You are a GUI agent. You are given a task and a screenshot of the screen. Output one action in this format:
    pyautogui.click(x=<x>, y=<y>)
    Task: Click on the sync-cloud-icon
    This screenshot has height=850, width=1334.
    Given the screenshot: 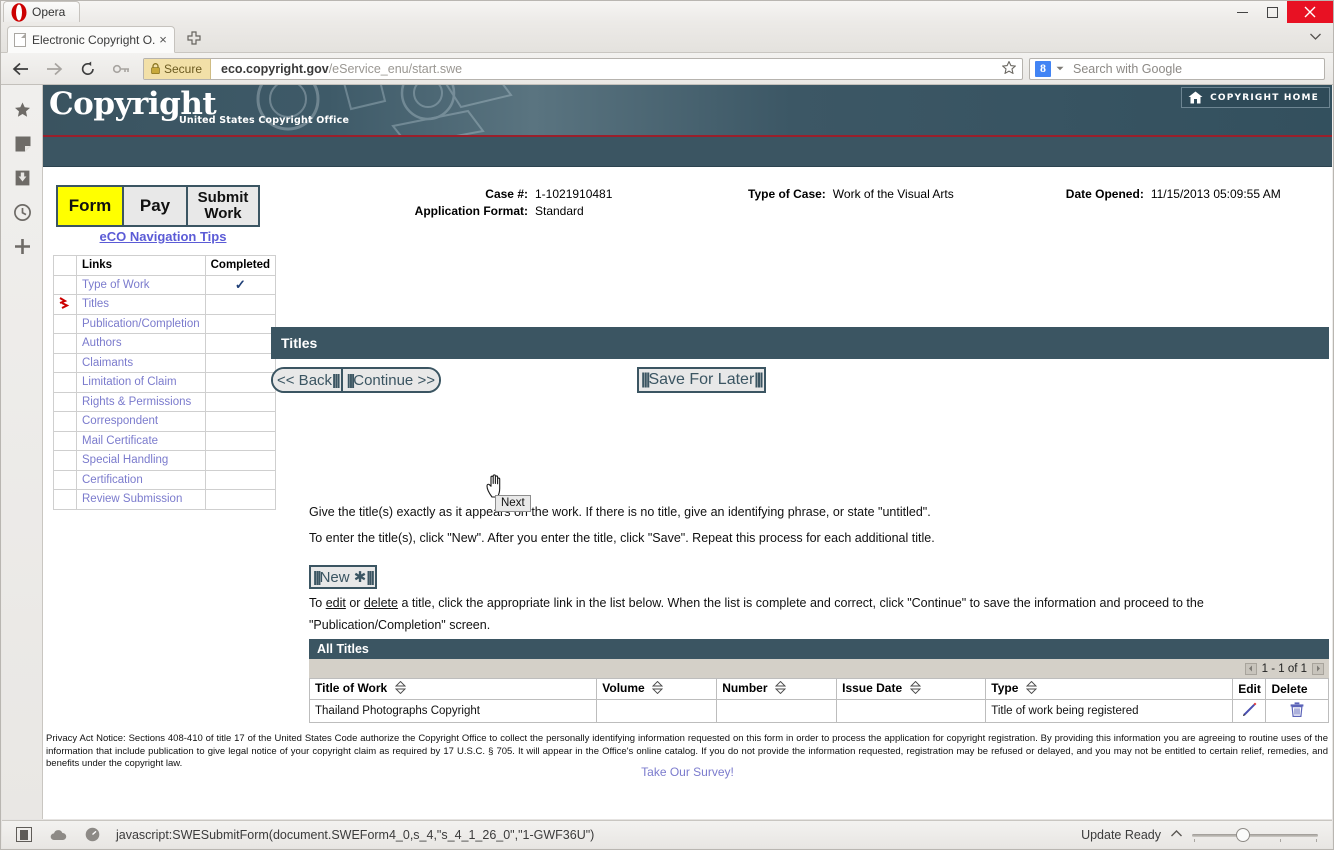 What is the action you would take?
    pyautogui.click(x=58, y=835)
    